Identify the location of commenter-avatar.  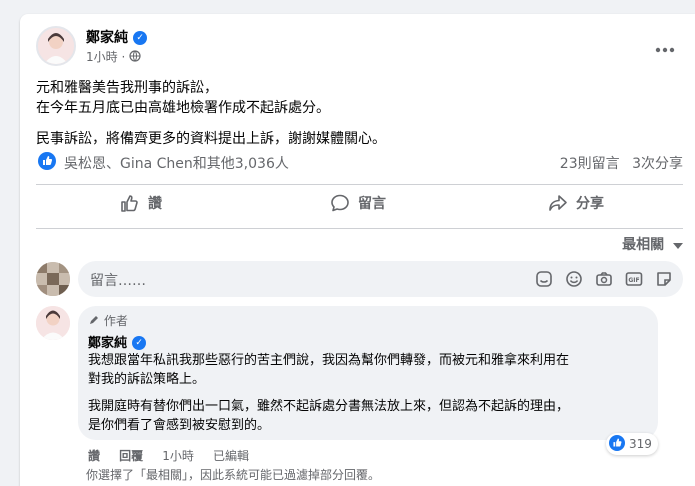
(53, 323).